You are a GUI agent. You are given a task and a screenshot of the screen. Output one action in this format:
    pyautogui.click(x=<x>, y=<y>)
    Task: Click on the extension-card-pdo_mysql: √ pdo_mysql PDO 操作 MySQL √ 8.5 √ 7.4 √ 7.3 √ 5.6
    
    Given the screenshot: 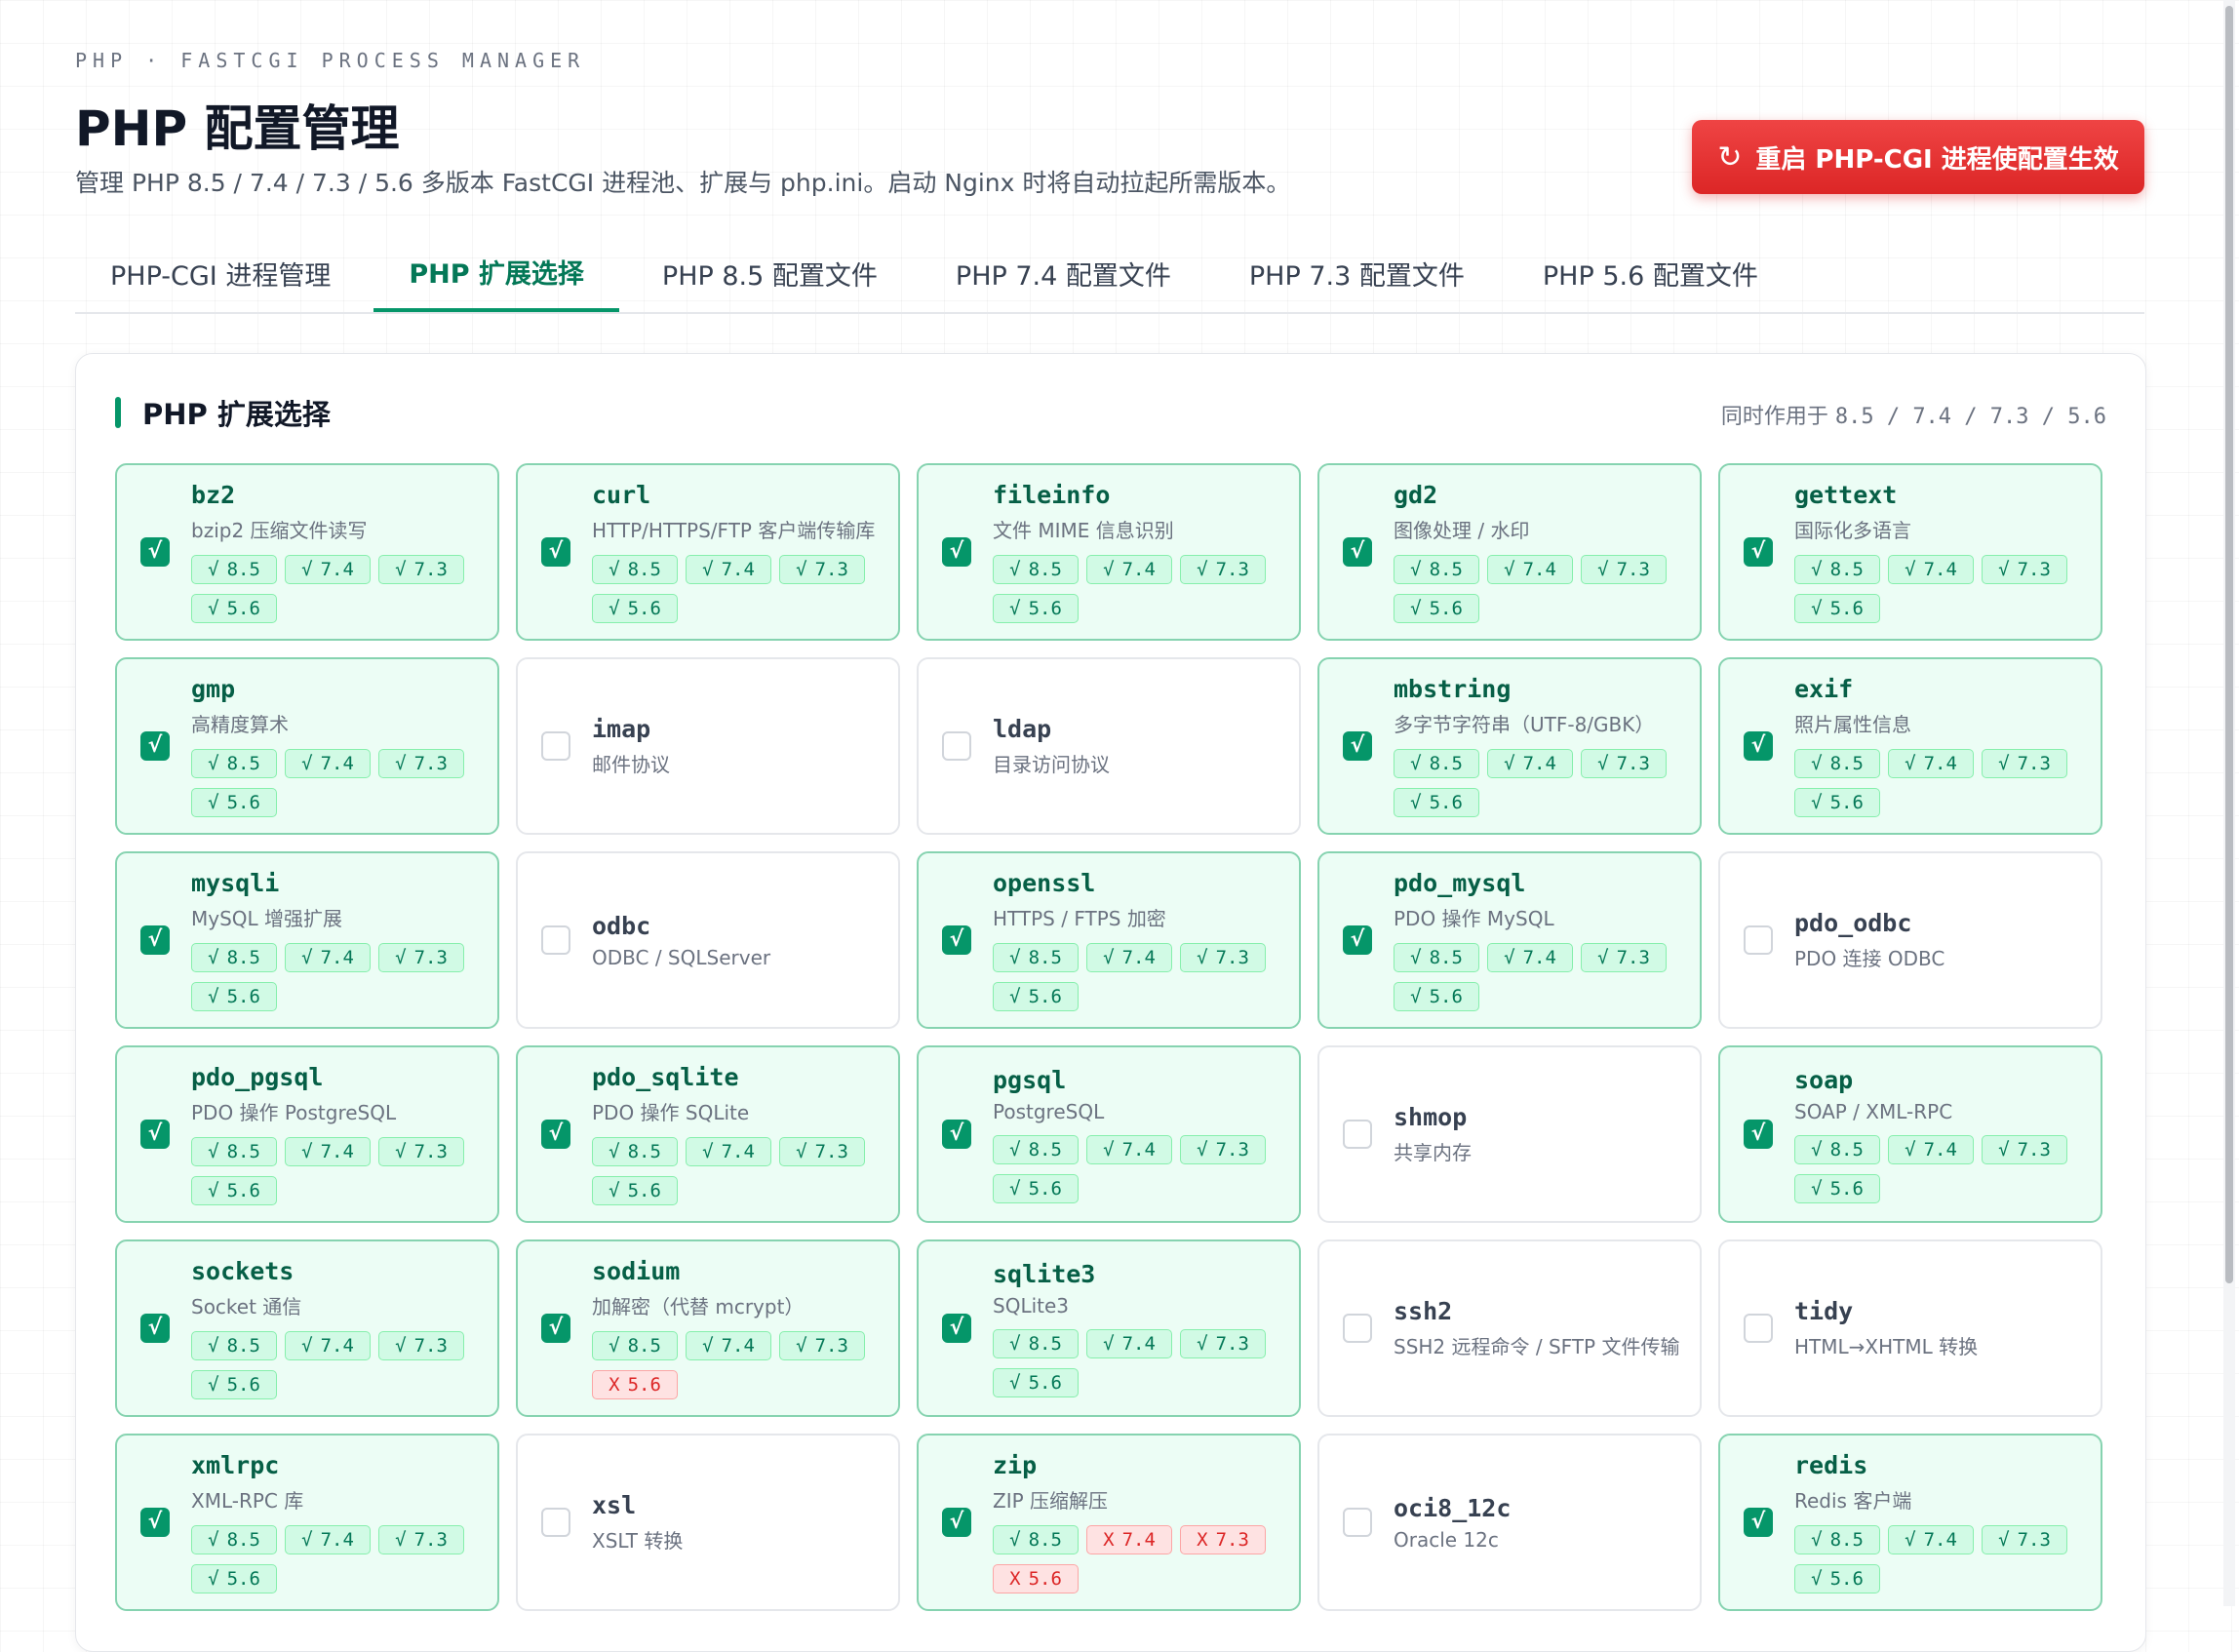 What is the action you would take?
    pyautogui.click(x=1510, y=940)
    